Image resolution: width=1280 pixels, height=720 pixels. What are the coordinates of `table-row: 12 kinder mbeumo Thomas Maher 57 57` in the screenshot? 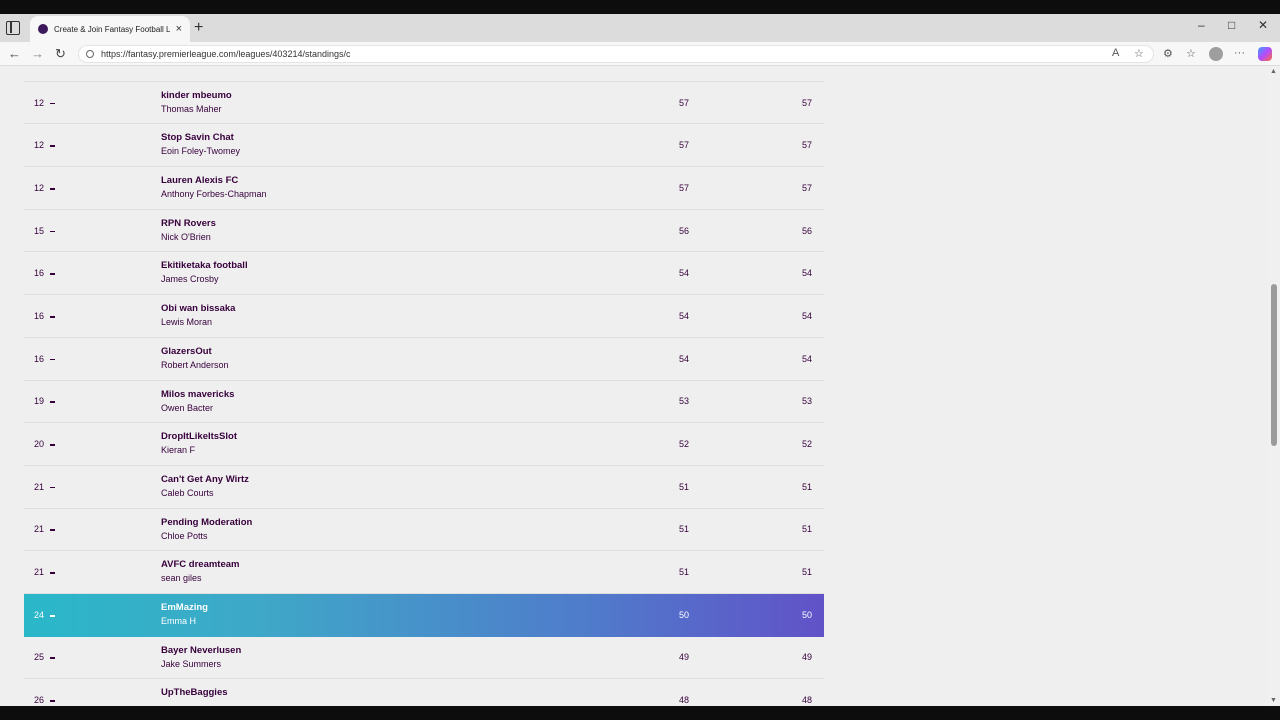 It's located at (424, 103).